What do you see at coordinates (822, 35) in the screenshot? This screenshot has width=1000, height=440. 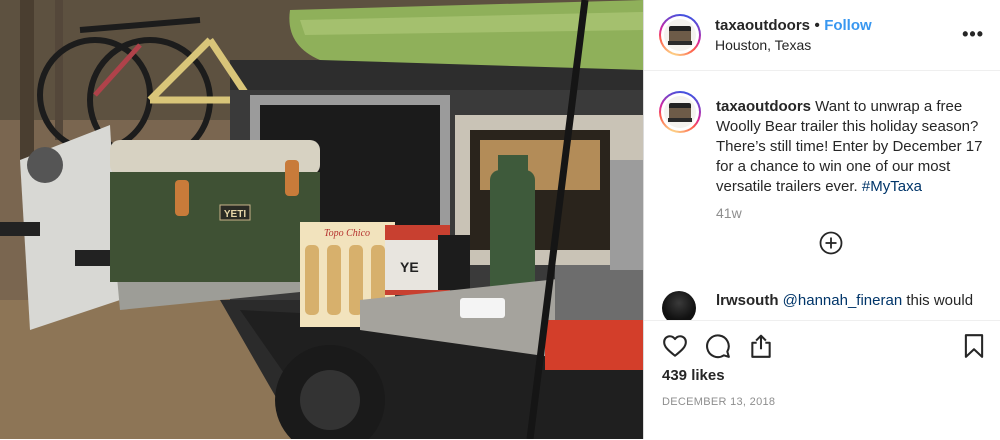 I see `post-header: taxaoutdoors • Follow Houston, Texas •••` at bounding box center [822, 35].